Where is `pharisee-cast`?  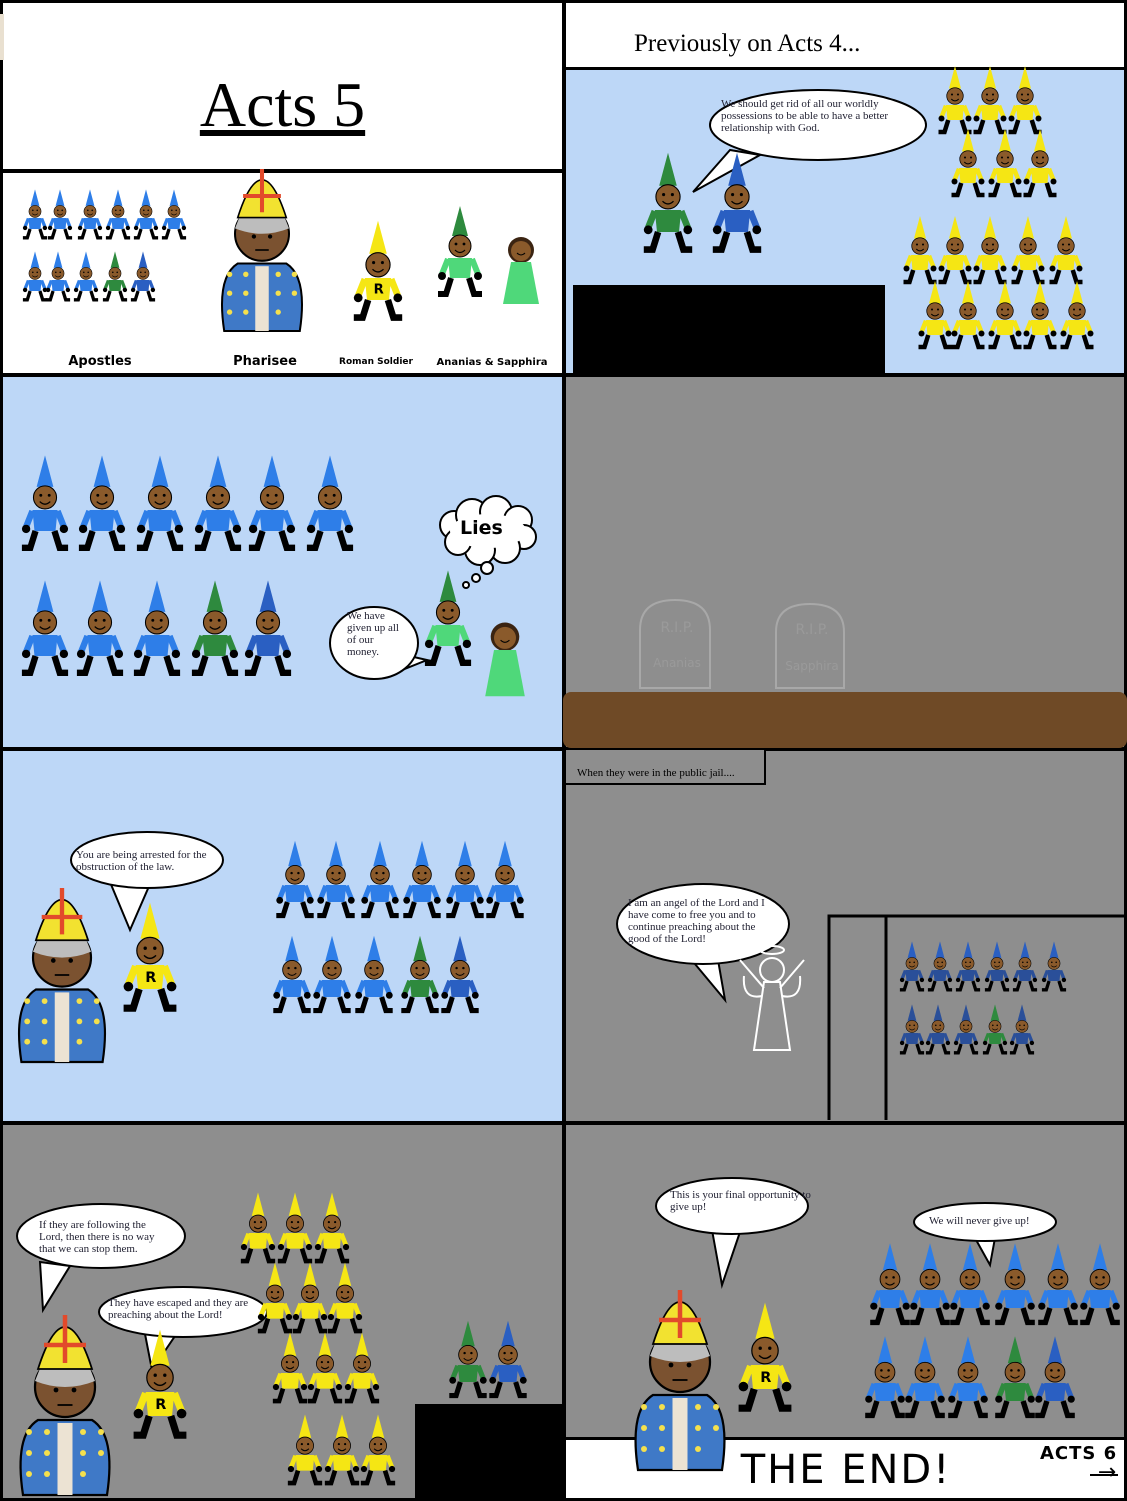
pharisee-cast is located at coordinates (262, 250).